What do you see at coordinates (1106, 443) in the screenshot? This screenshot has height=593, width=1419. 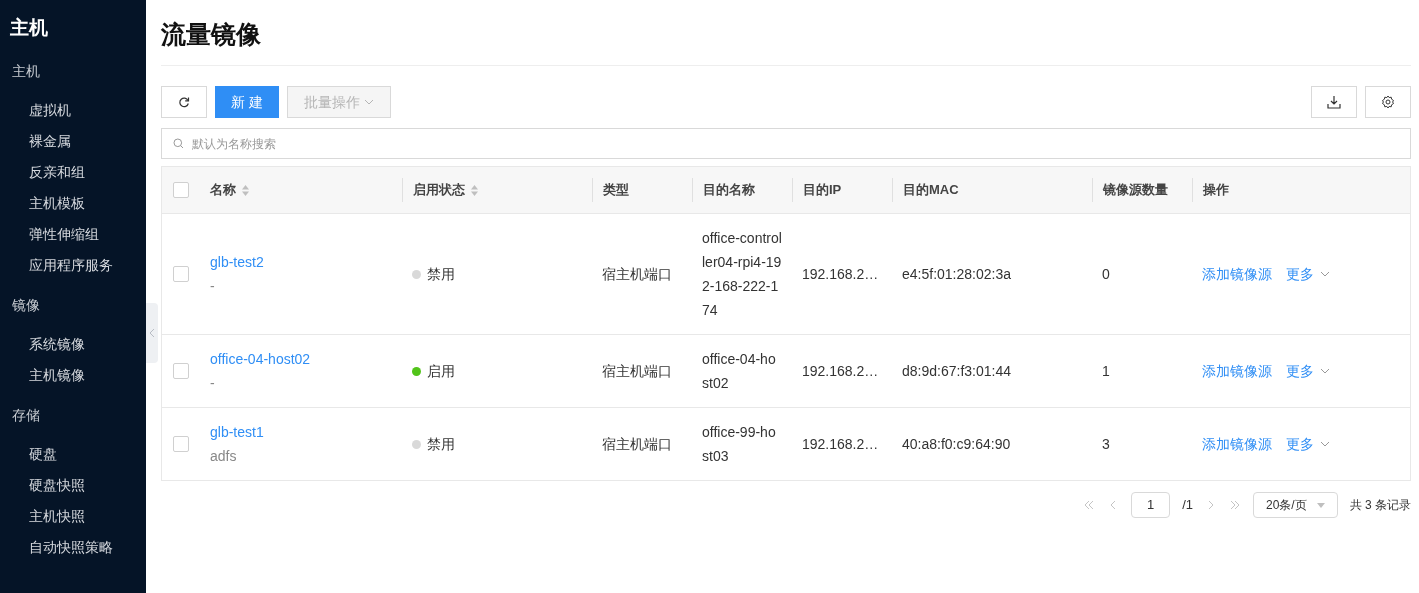 I see `table-cell: 3` at bounding box center [1106, 443].